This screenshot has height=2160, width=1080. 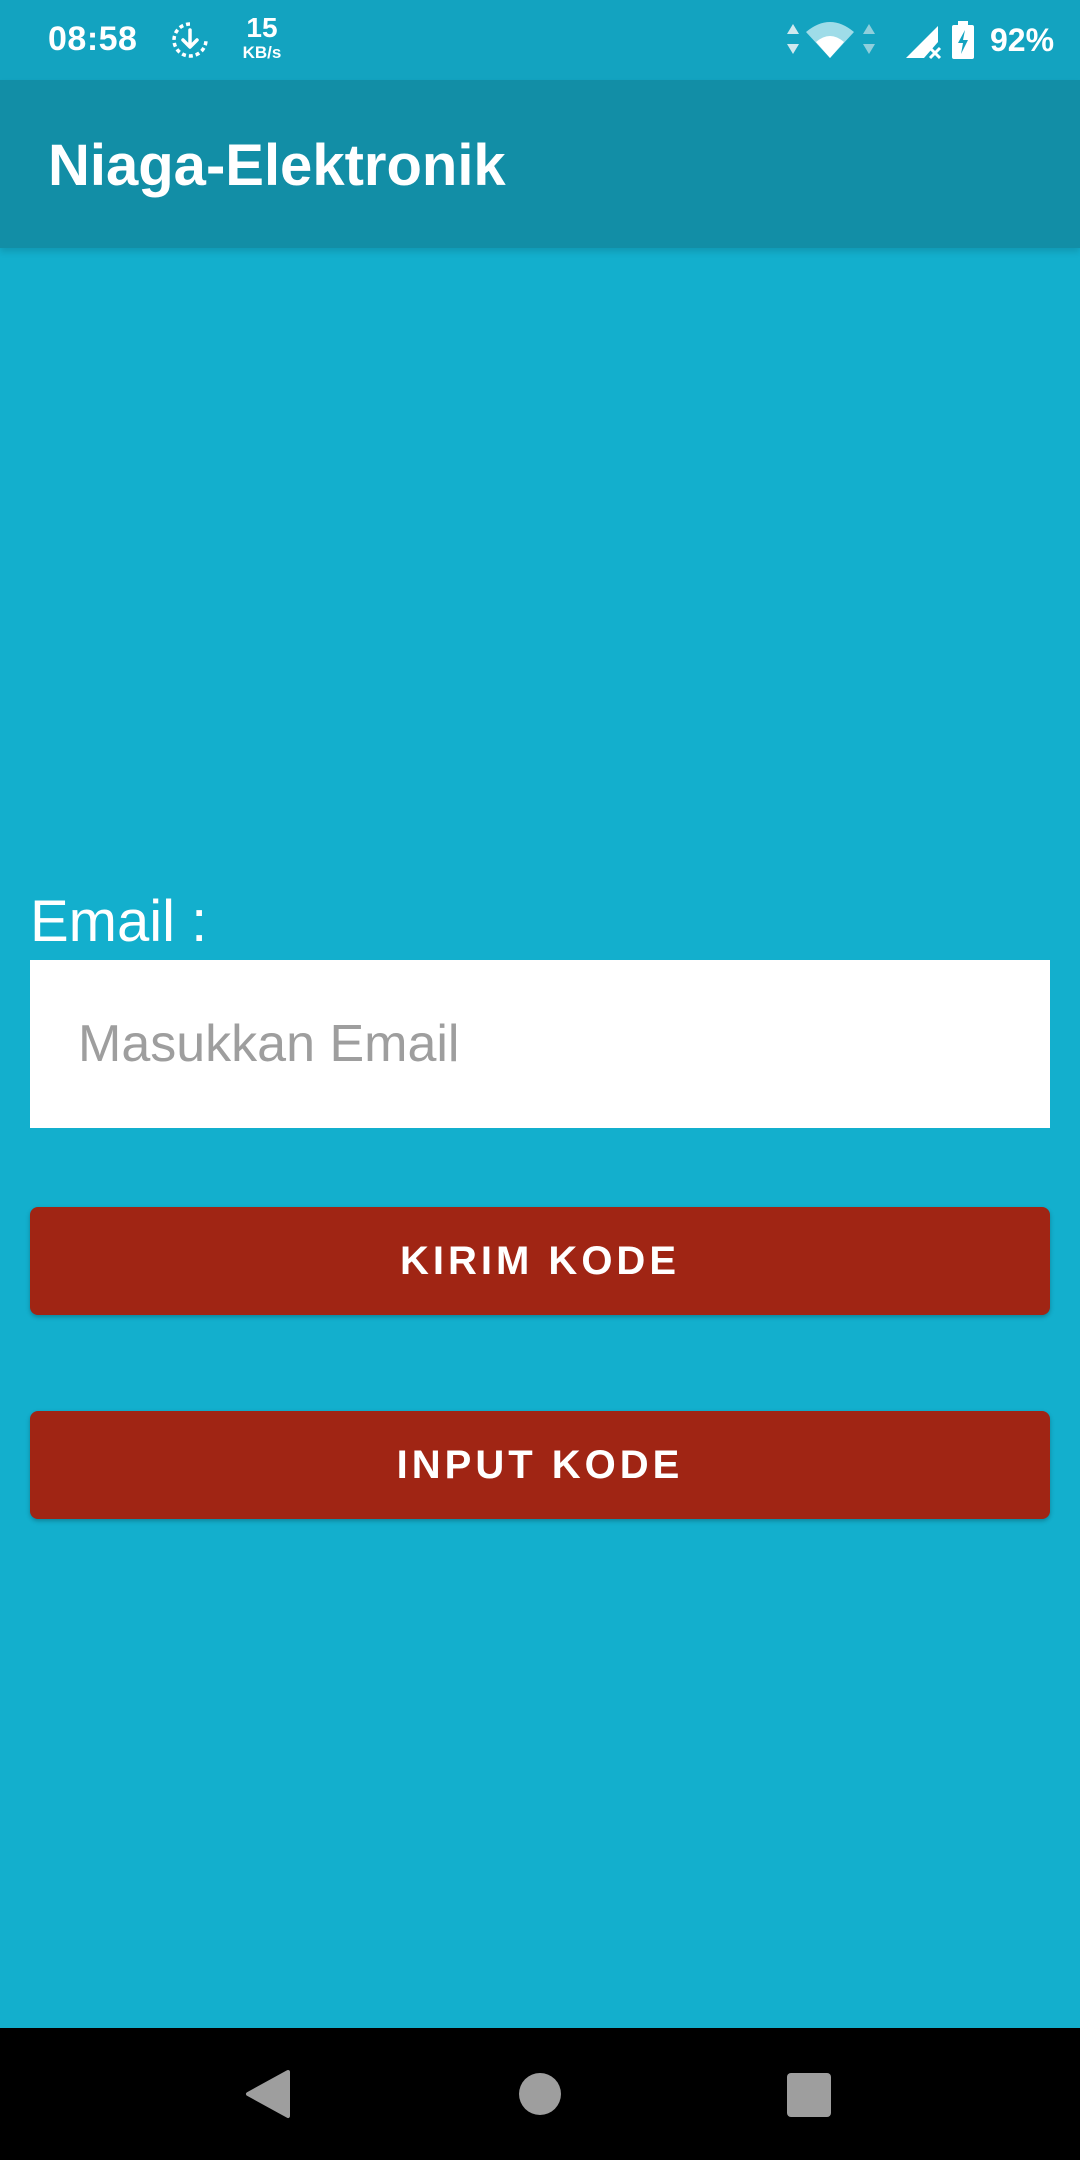 What do you see at coordinates (190, 40) in the screenshot?
I see `sync-icon` at bounding box center [190, 40].